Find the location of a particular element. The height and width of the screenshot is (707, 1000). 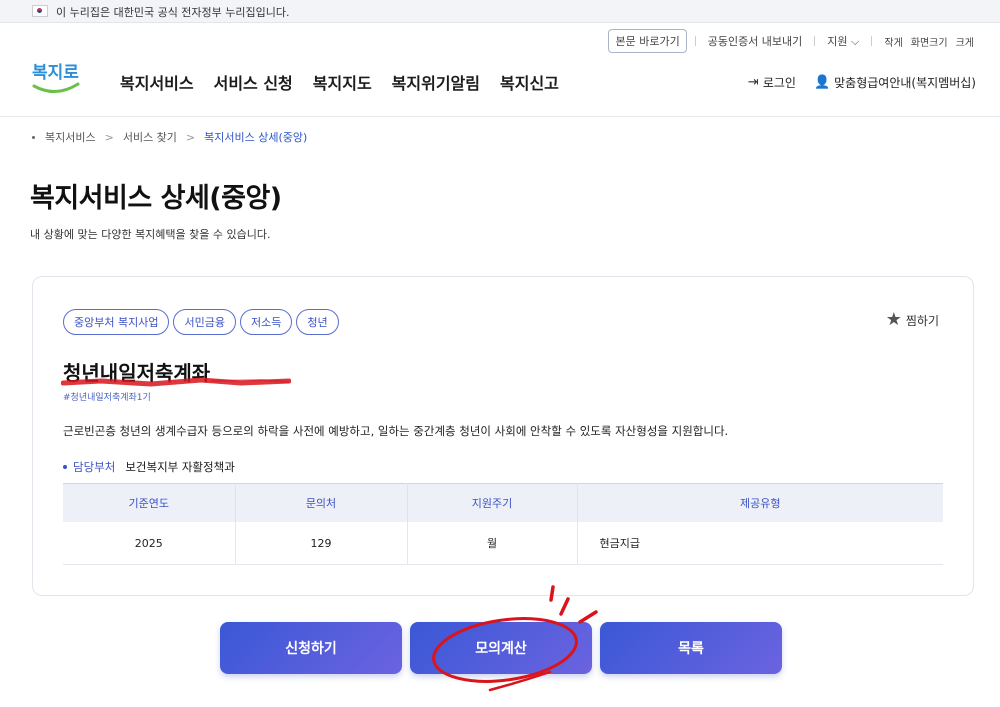

breadcrumb-current: 복지서비스 상세(중앙) is located at coordinates (256, 137).